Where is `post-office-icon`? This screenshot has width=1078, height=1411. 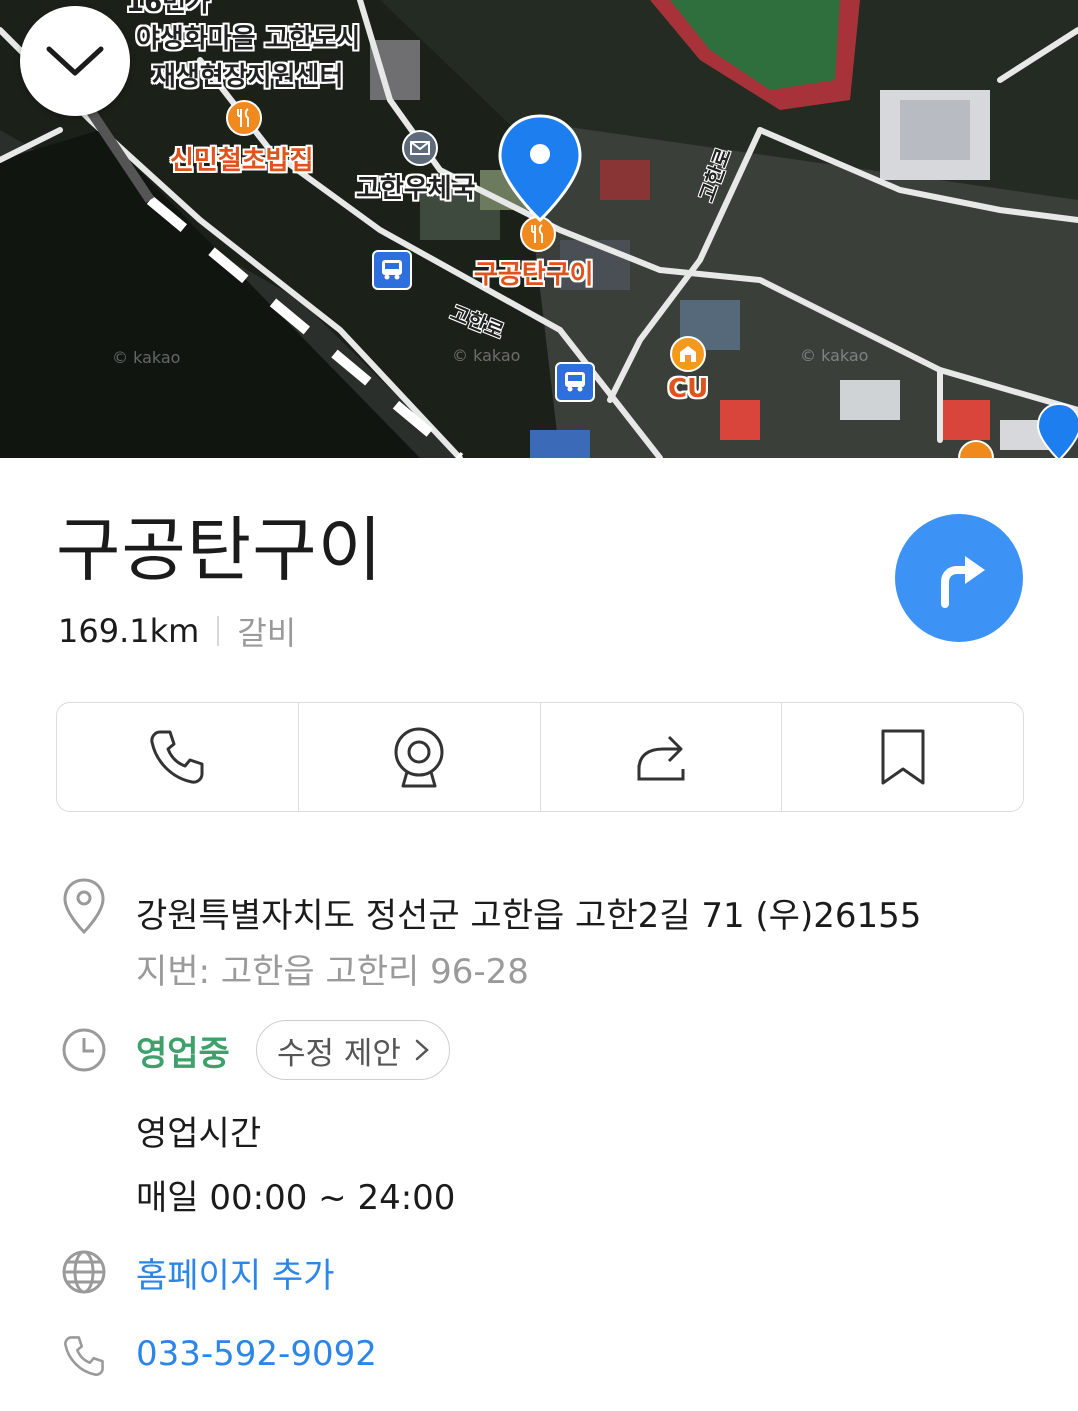 post-office-icon is located at coordinates (420, 148).